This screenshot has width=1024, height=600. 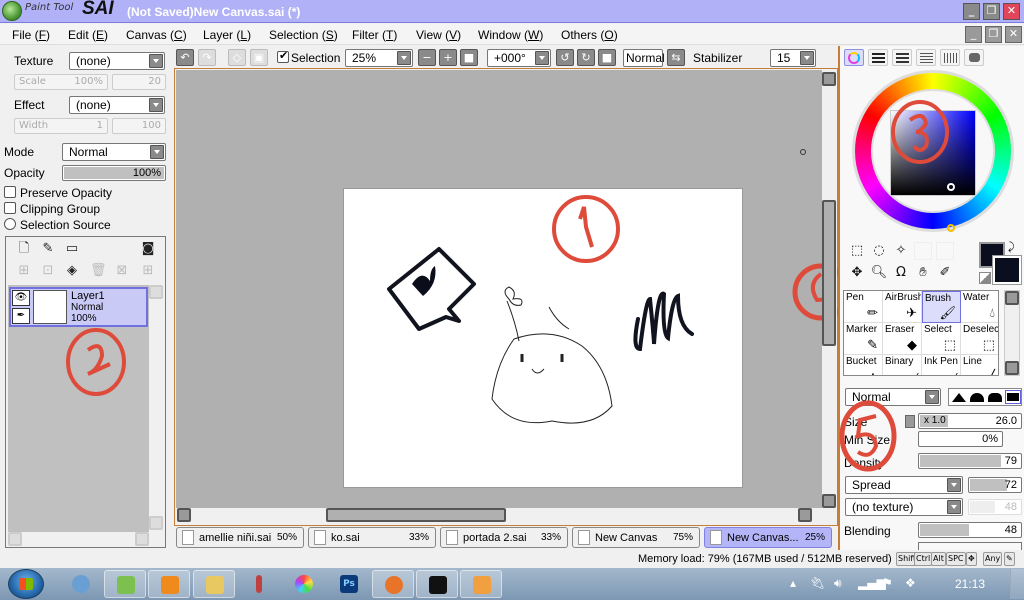 I want to click on taskbar-paint-brush-app, so click(x=259, y=584).